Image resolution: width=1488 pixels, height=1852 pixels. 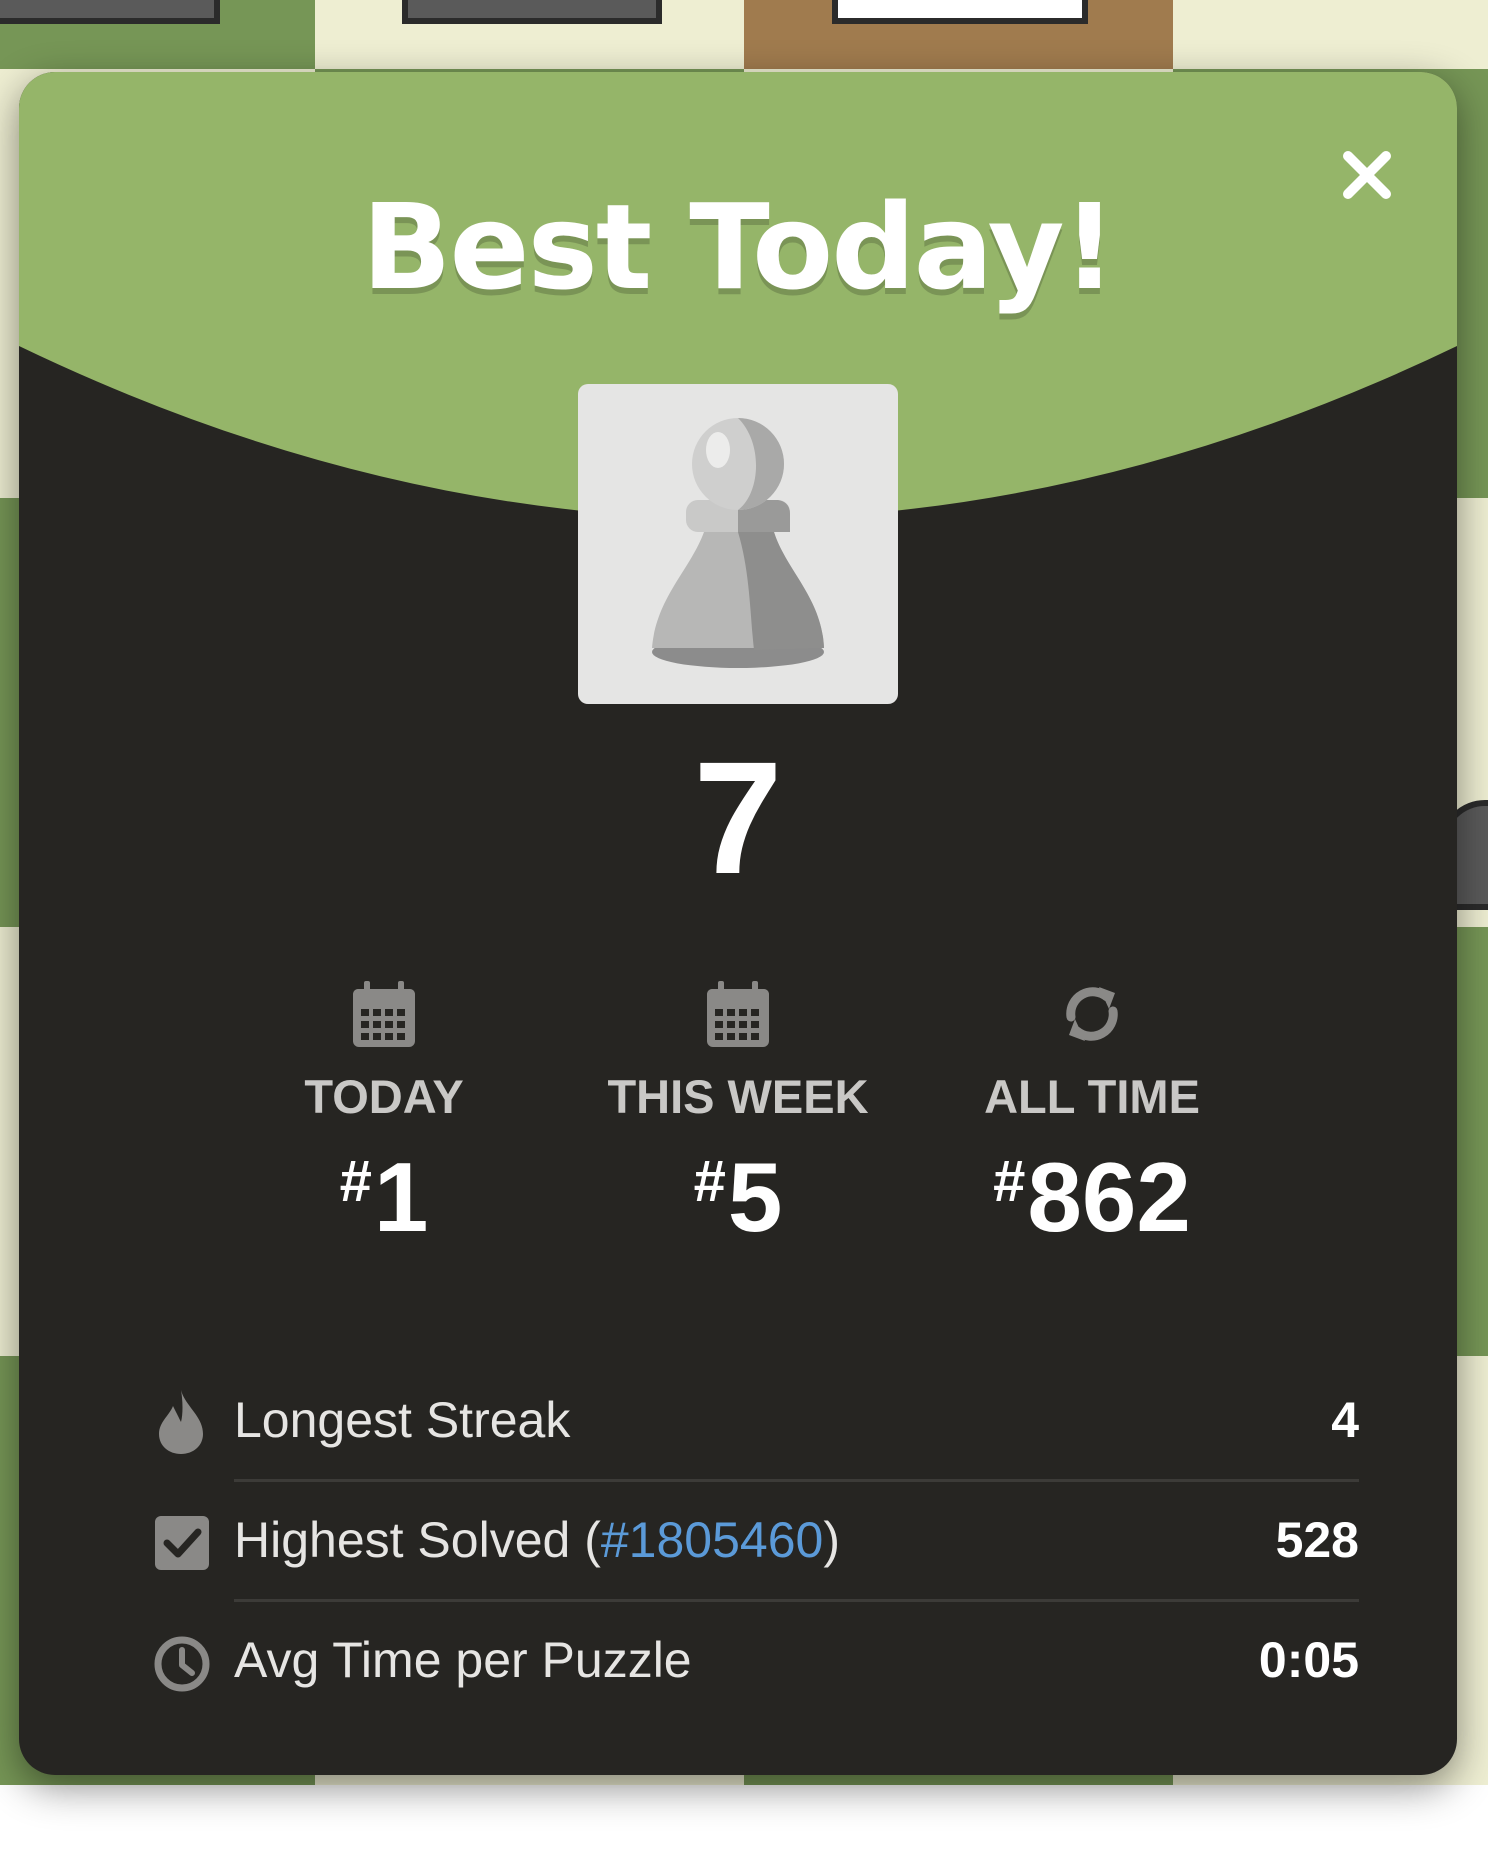 I want to click on puzzle-score: 7, so click(x=738, y=817).